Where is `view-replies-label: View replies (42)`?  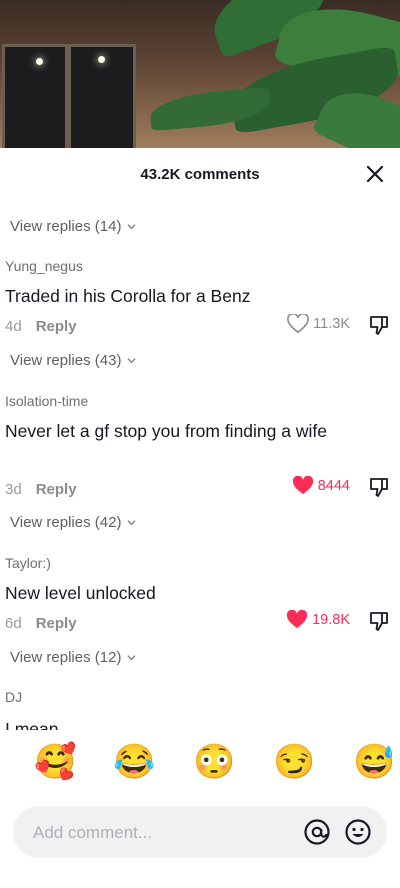 view-replies-label: View replies (42) is located at coordinates (66, 522).